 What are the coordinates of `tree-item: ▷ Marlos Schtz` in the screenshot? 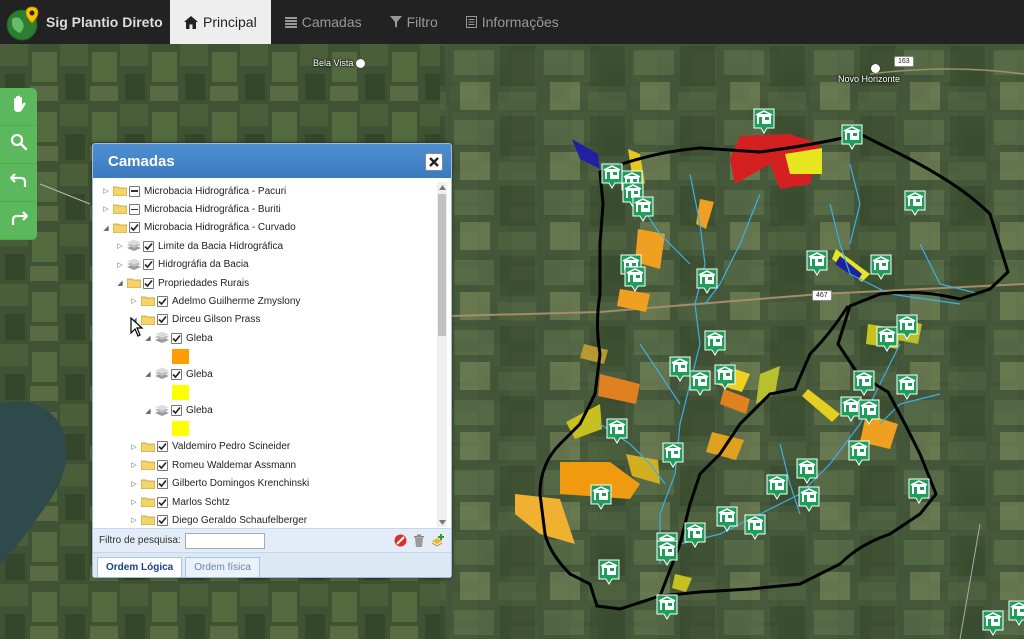 It's located at (179, 502).